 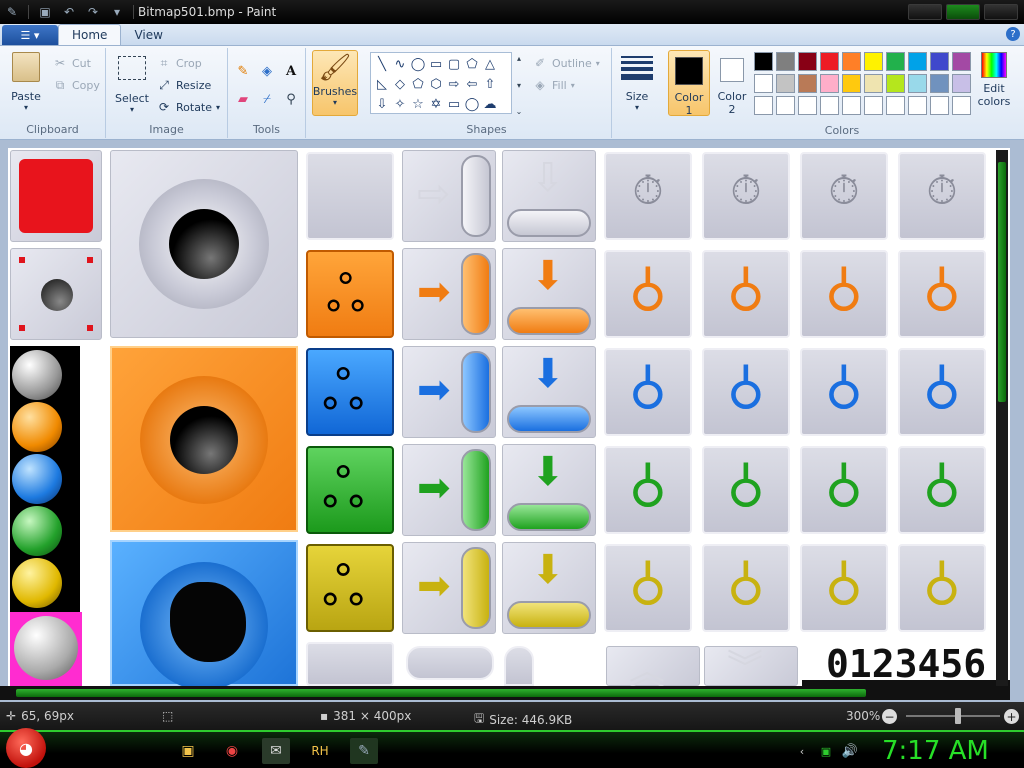 What do you see at coordinates (267, 99) in the screenshot?
I see `color-picker-icon: ⌿` at bounding box center [267, 99].